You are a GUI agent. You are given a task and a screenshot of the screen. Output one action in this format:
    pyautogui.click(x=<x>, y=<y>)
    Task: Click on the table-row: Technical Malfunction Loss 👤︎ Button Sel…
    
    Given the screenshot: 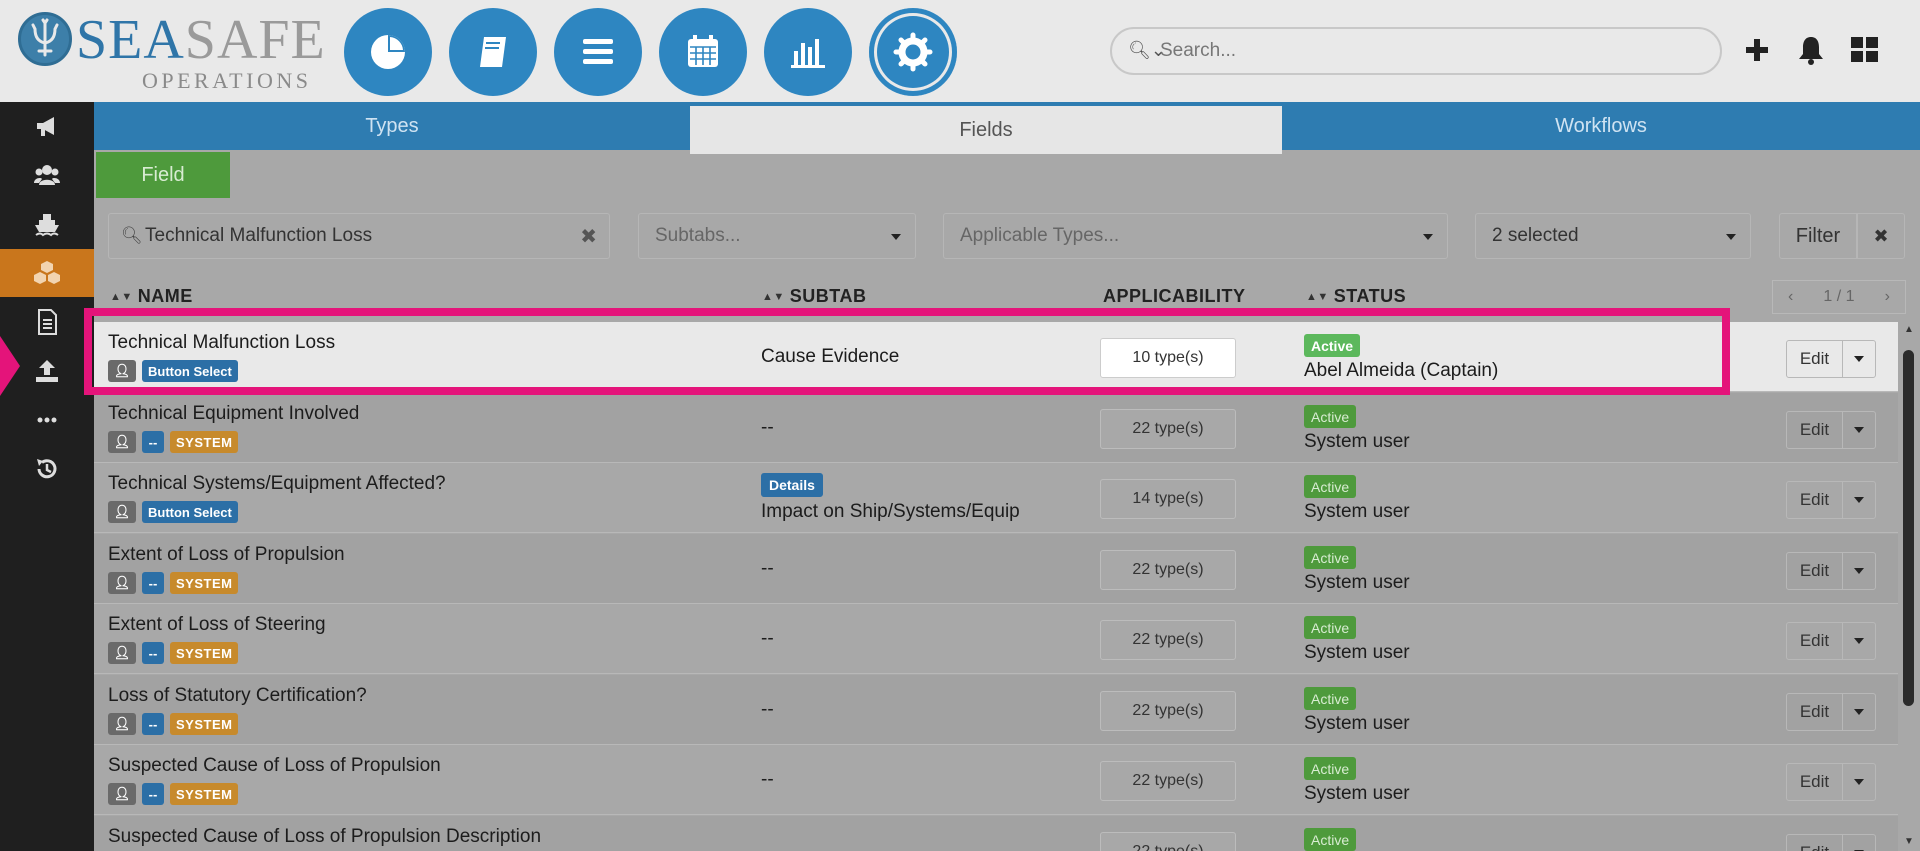 What is the action you would take?
    pyautogui.click(x=996, y=357)
    